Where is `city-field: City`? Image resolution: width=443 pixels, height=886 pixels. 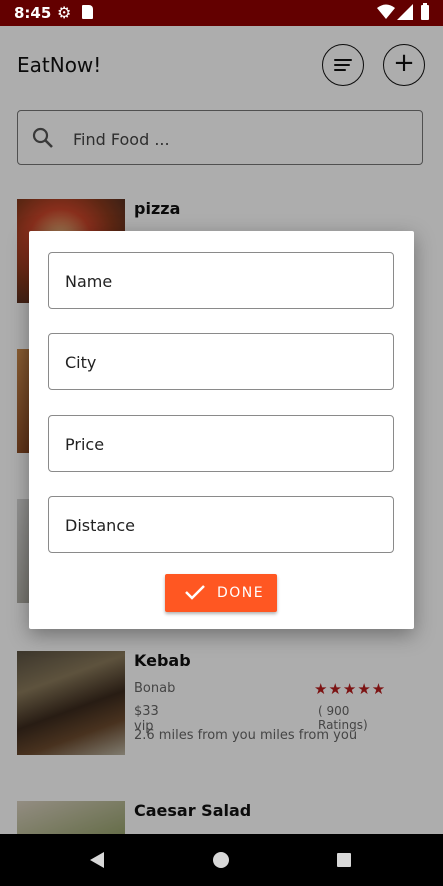
city-field: City is located at coordinates (221, 361).